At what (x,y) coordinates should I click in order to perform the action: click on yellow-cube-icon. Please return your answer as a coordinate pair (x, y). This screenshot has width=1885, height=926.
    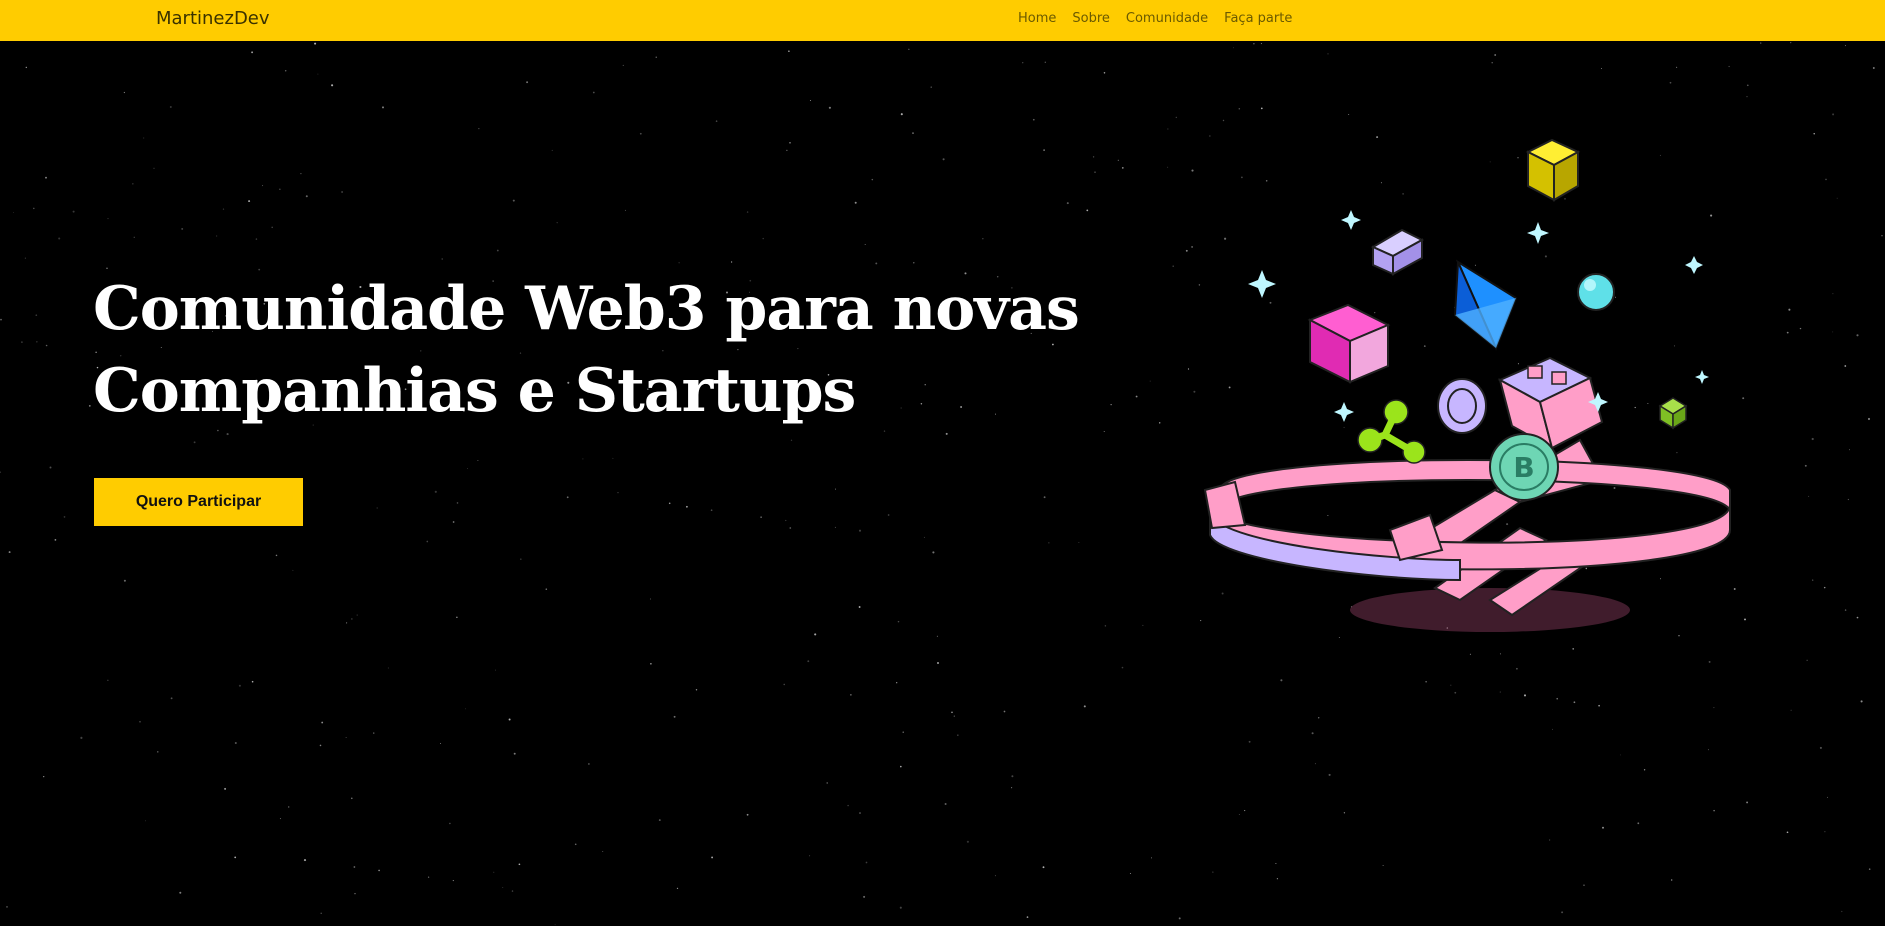
    Looking at the image, I should click on (1553, 170).